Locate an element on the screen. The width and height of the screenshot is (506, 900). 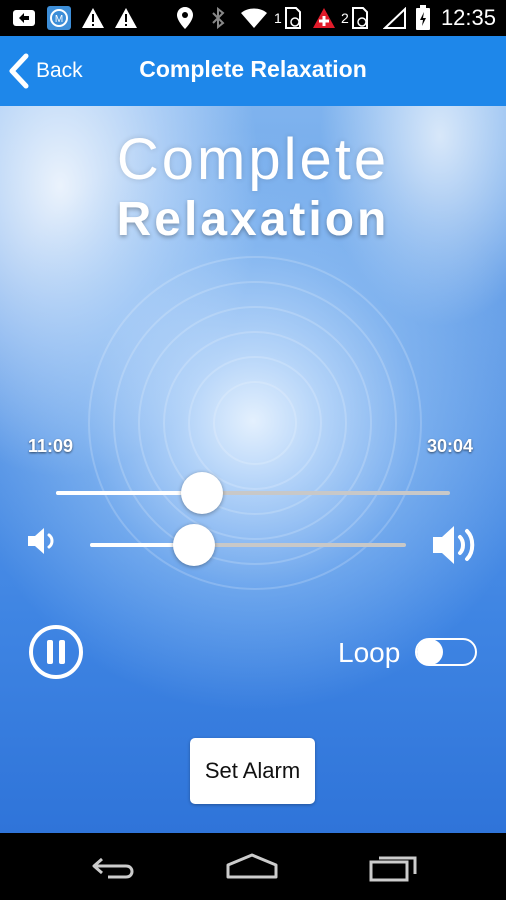
navigation-bar is located at coordinates (253, 866).